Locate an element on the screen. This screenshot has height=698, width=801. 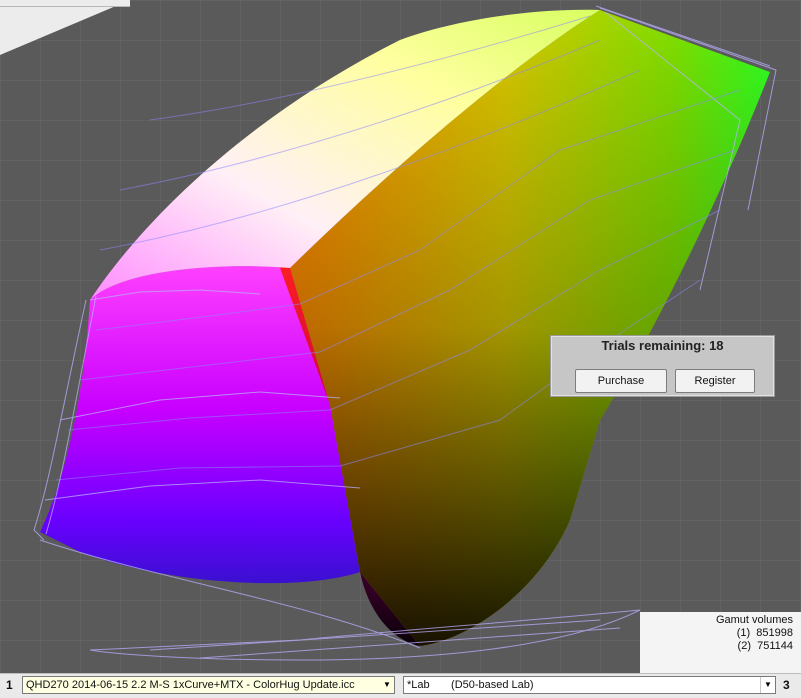
profile-slot-number: 1 is located at coordinates (9, 685).